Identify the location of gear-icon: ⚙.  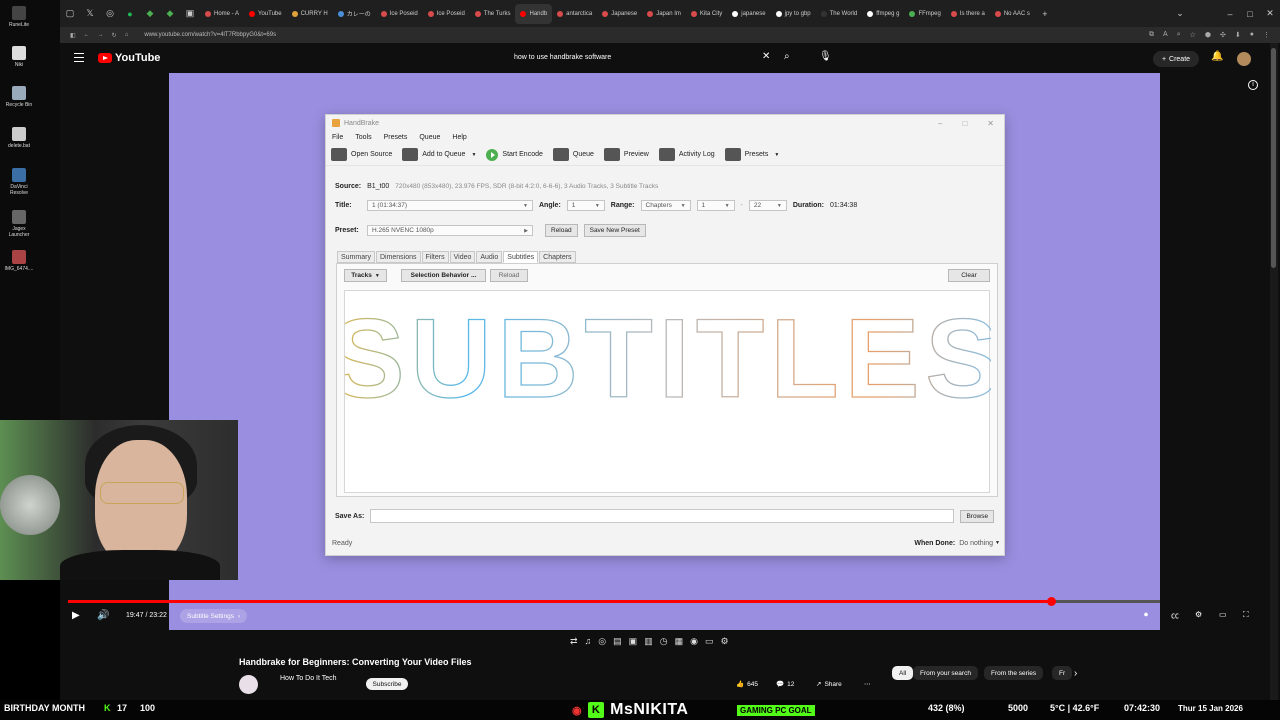
(724, 641).